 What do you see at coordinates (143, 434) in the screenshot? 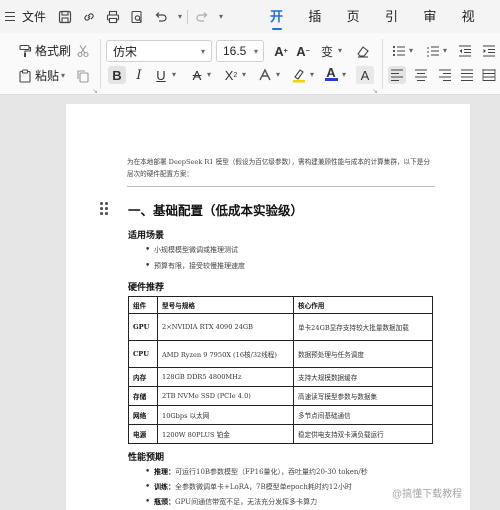
I see `table-cell-component: 电源` at bounding box center [143, 434].